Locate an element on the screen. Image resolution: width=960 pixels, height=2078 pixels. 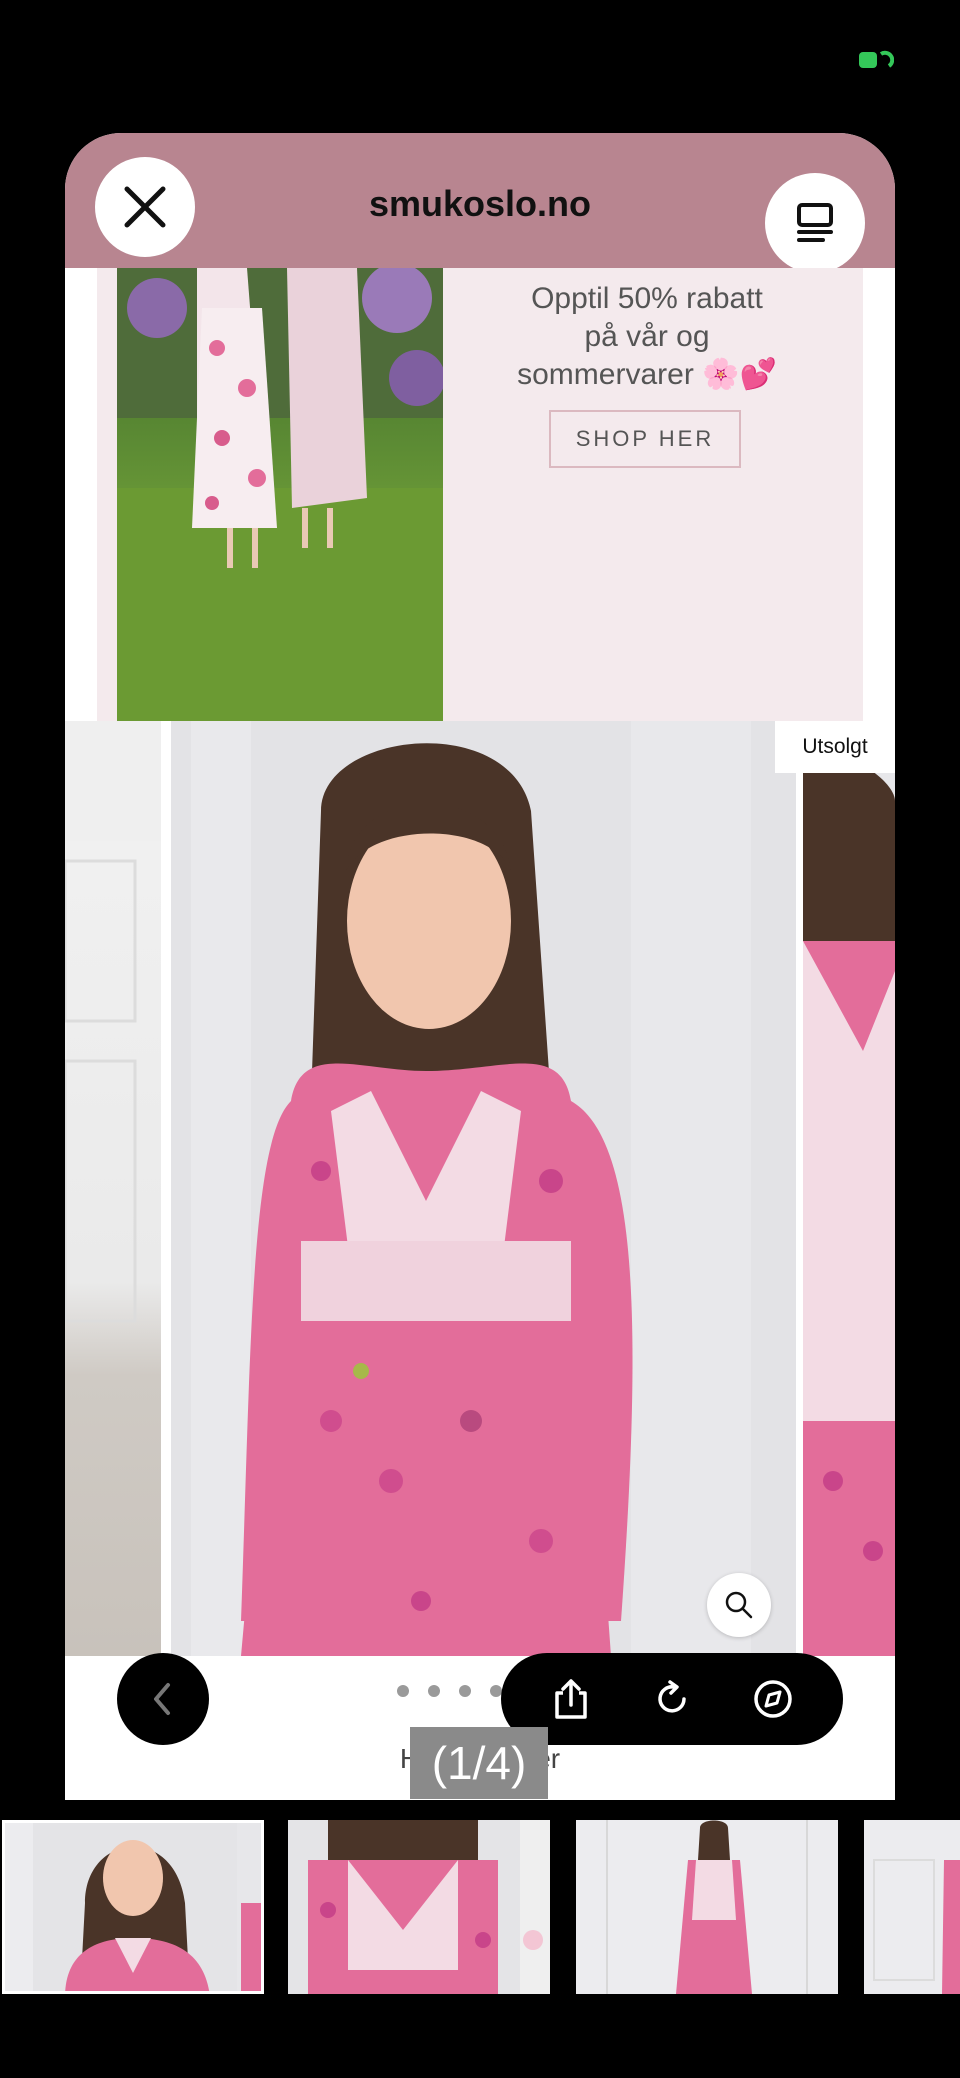
reader-mode-icon is located at coordinates (815, 222).